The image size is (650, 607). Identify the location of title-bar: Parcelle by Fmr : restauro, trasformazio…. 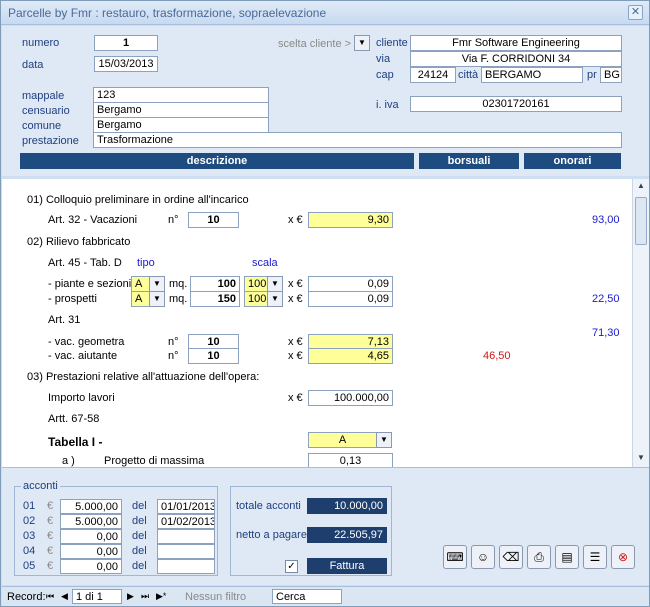
(325, 13).